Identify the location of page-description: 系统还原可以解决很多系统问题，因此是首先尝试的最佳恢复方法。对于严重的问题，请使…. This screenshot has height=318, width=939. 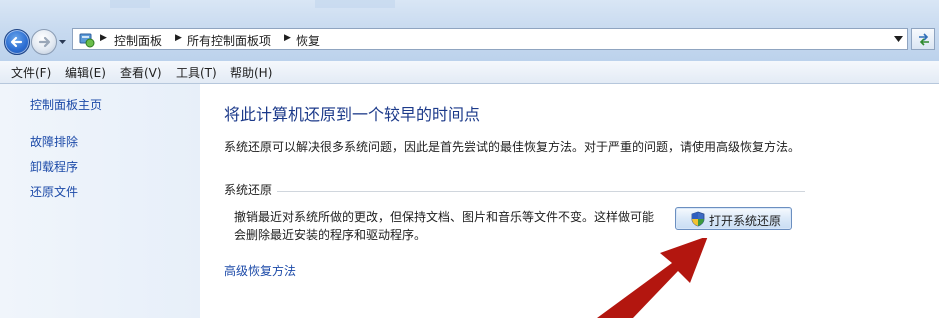
(512, 147).